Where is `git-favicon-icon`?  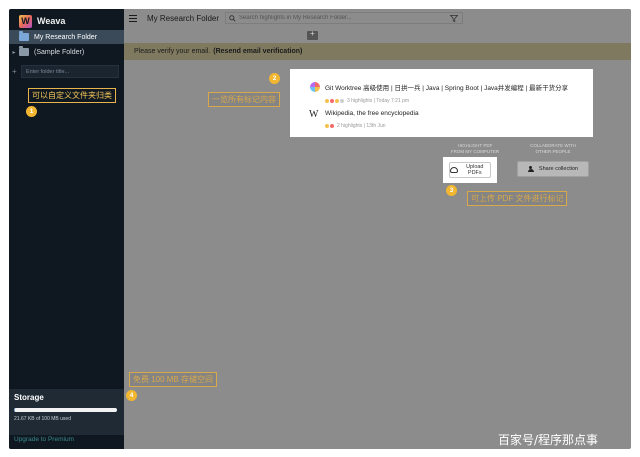
git-favicon-icon is located at coordinates (315, 87).